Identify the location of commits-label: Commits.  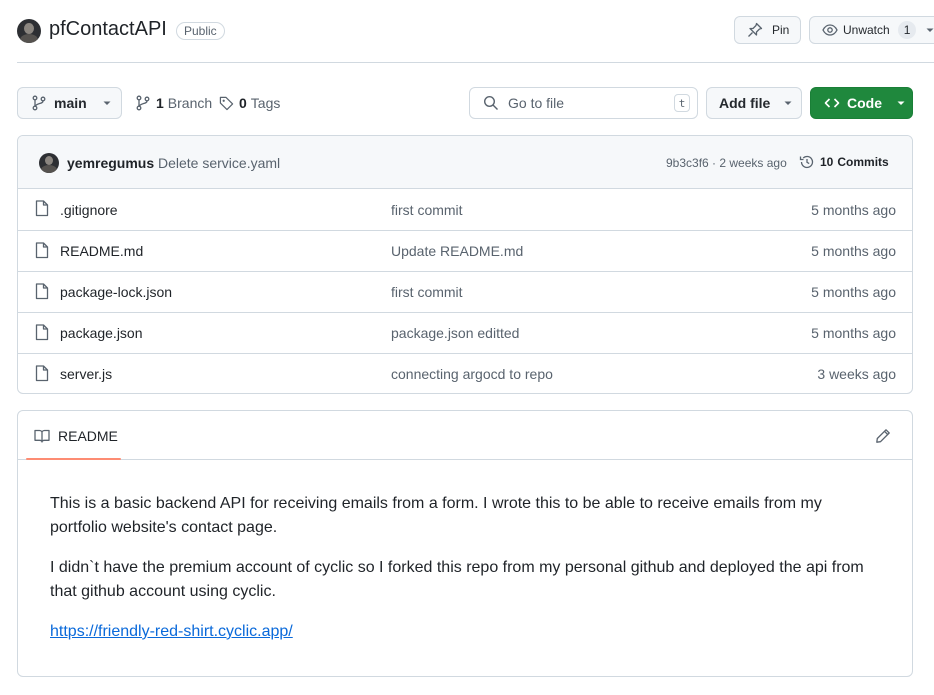
(863, 162).